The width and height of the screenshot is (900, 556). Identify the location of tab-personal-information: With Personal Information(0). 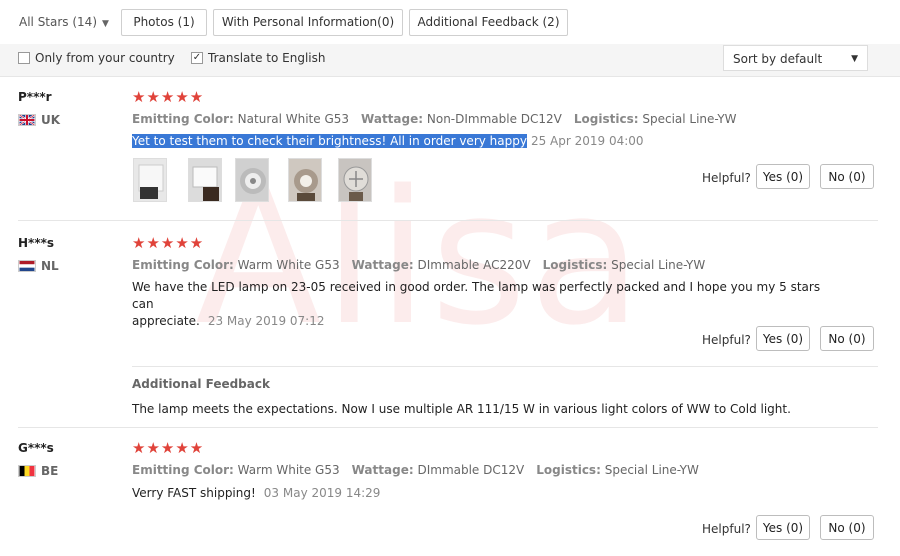
(308, 22).